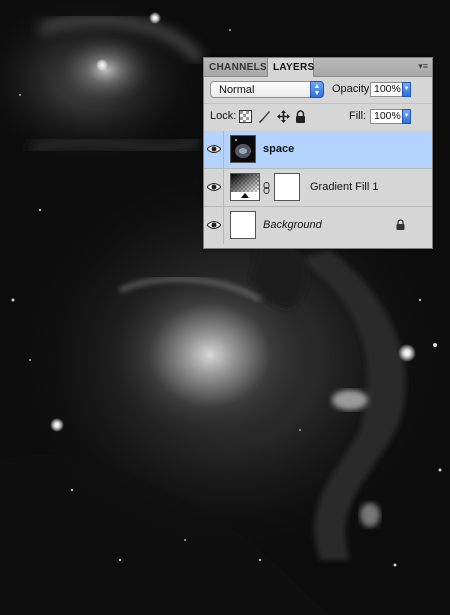 The width and height of the screenshot is (450, 615). I want to click on fill-label: Fill:, so click(358, 116).